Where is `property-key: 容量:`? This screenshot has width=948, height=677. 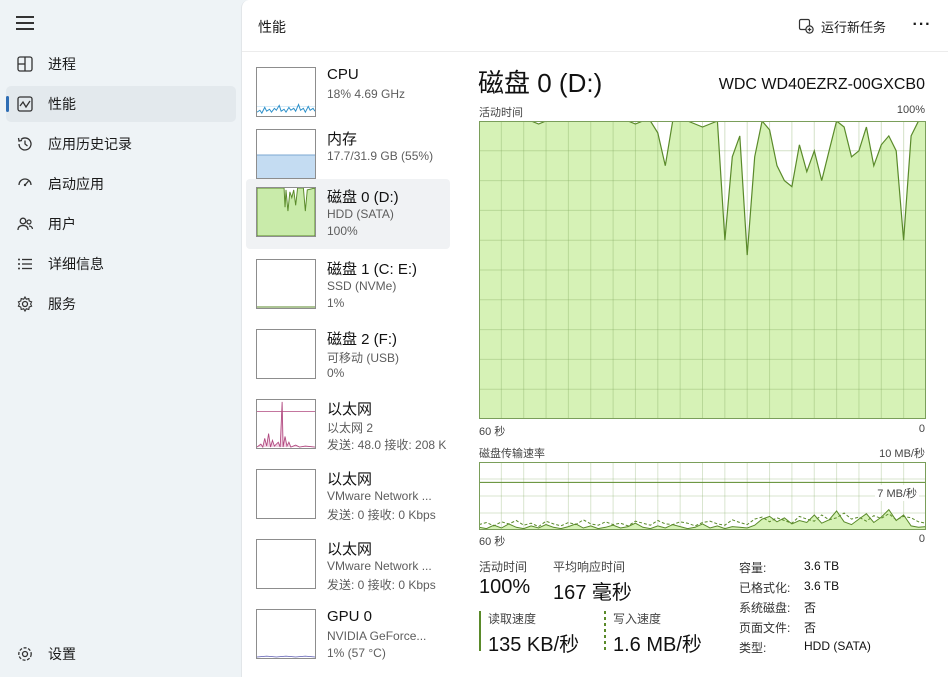
property-key: 容量: is located at coordinates (753, 568).